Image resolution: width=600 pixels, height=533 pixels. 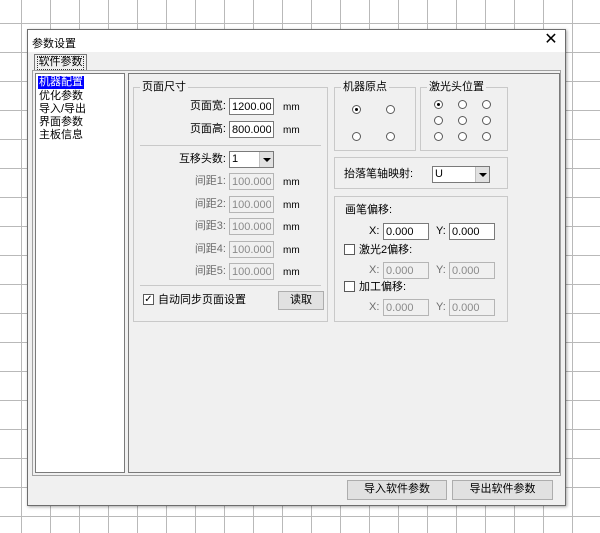 I want to click on process-offset-x-input, so click(x=406, y=307).